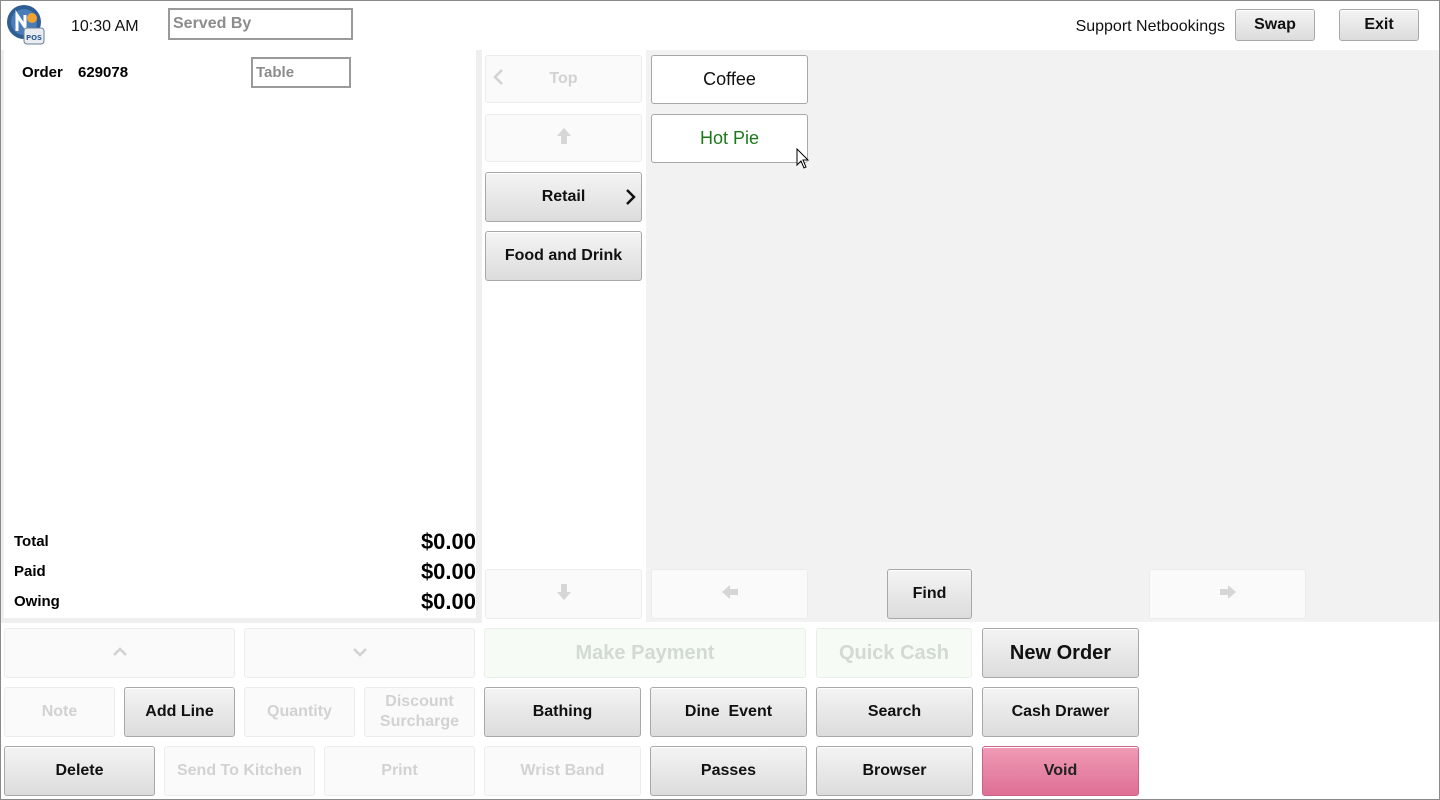 The height and width of the screenshot is (800, 1440). I want to click on passes-button: Passes, so click(728, 771).